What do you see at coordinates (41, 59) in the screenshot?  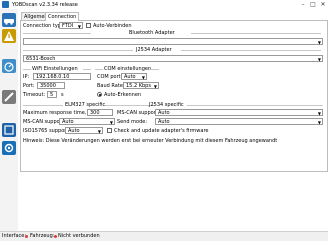 I see `j2534-adapter-value: 6531-Bosch` at bounding box center [41, 59].